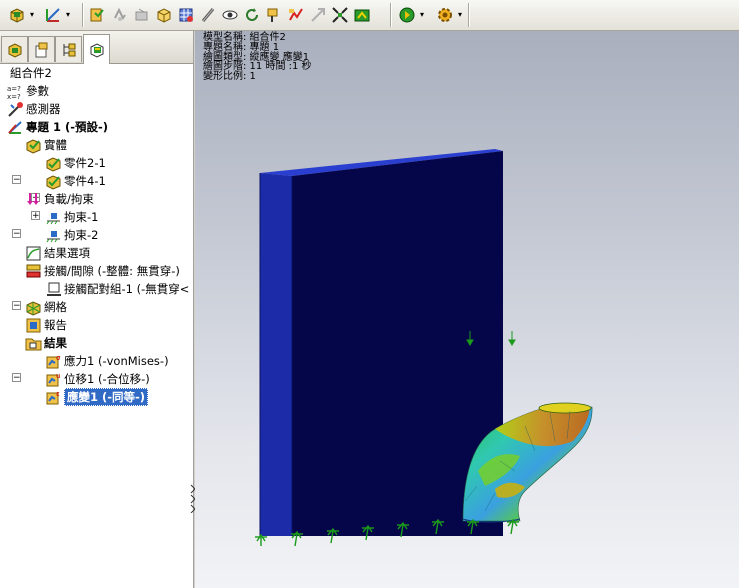  Describe the element at coordinates (71, 235) in the screenshot. I see `tree-item-fixture-2: 拘束-2` at that location.